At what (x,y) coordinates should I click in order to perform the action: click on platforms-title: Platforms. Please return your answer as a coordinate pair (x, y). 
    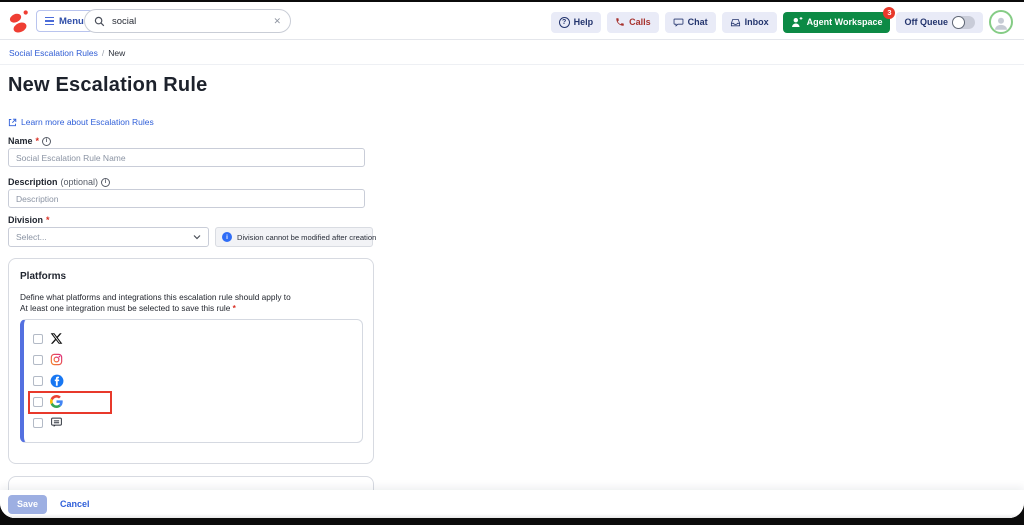
    Looking at the image, I should click on (43, 276).